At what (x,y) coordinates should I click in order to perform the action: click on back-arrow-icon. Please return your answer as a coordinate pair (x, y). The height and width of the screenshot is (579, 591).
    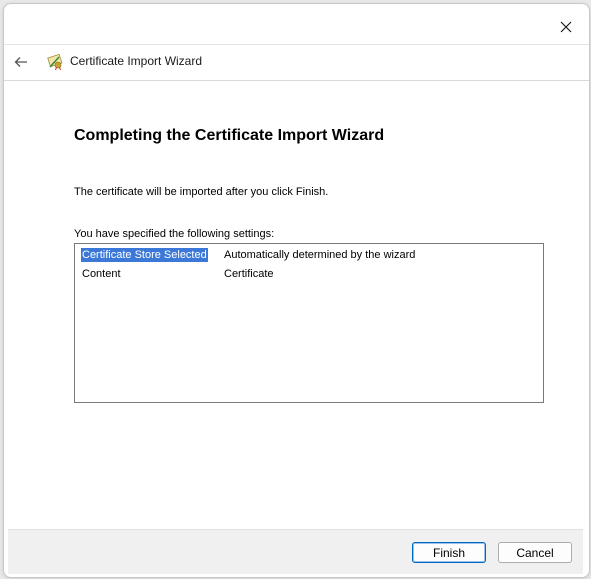
    Looking at the image, I should click on (20, 62).